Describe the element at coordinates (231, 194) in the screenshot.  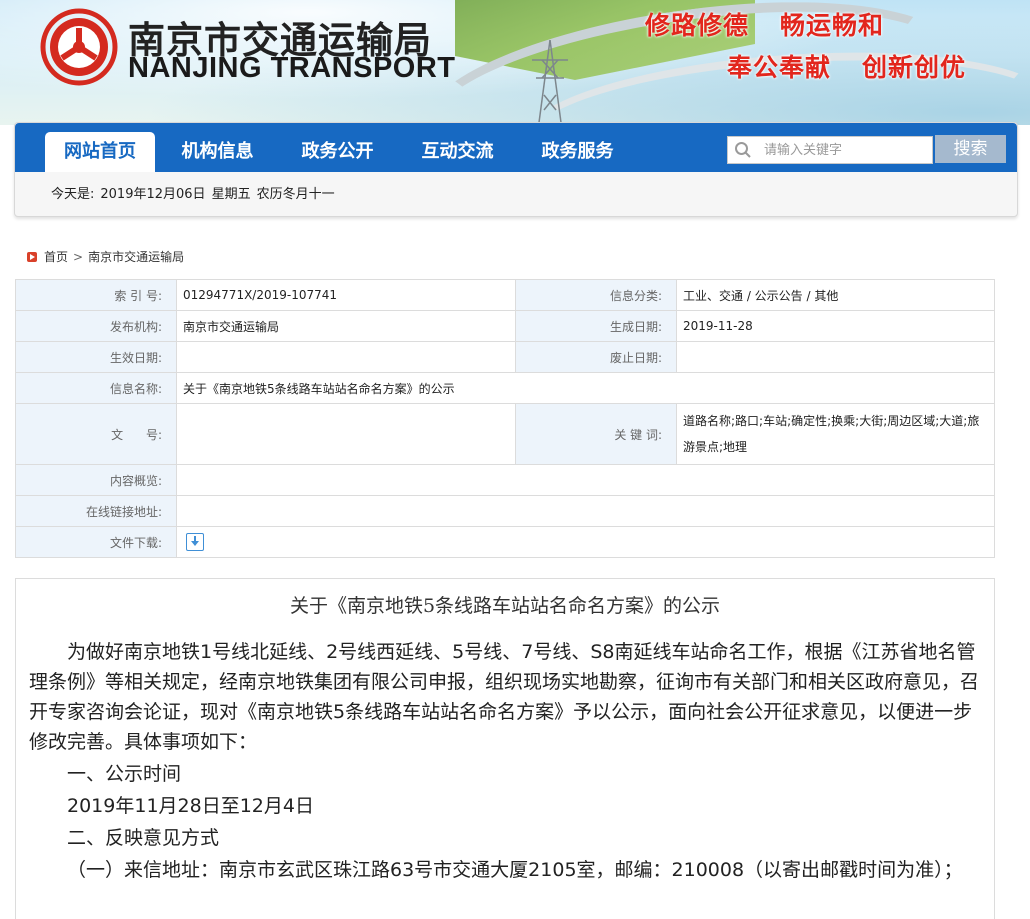
I see `today-weekday: 星期五` at that location.